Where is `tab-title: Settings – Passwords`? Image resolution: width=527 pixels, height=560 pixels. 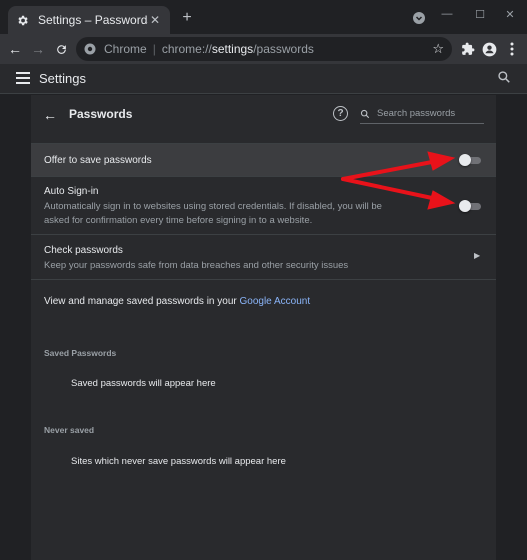 tab-title: Settings – Passwords is located at coordinates (93, 20).